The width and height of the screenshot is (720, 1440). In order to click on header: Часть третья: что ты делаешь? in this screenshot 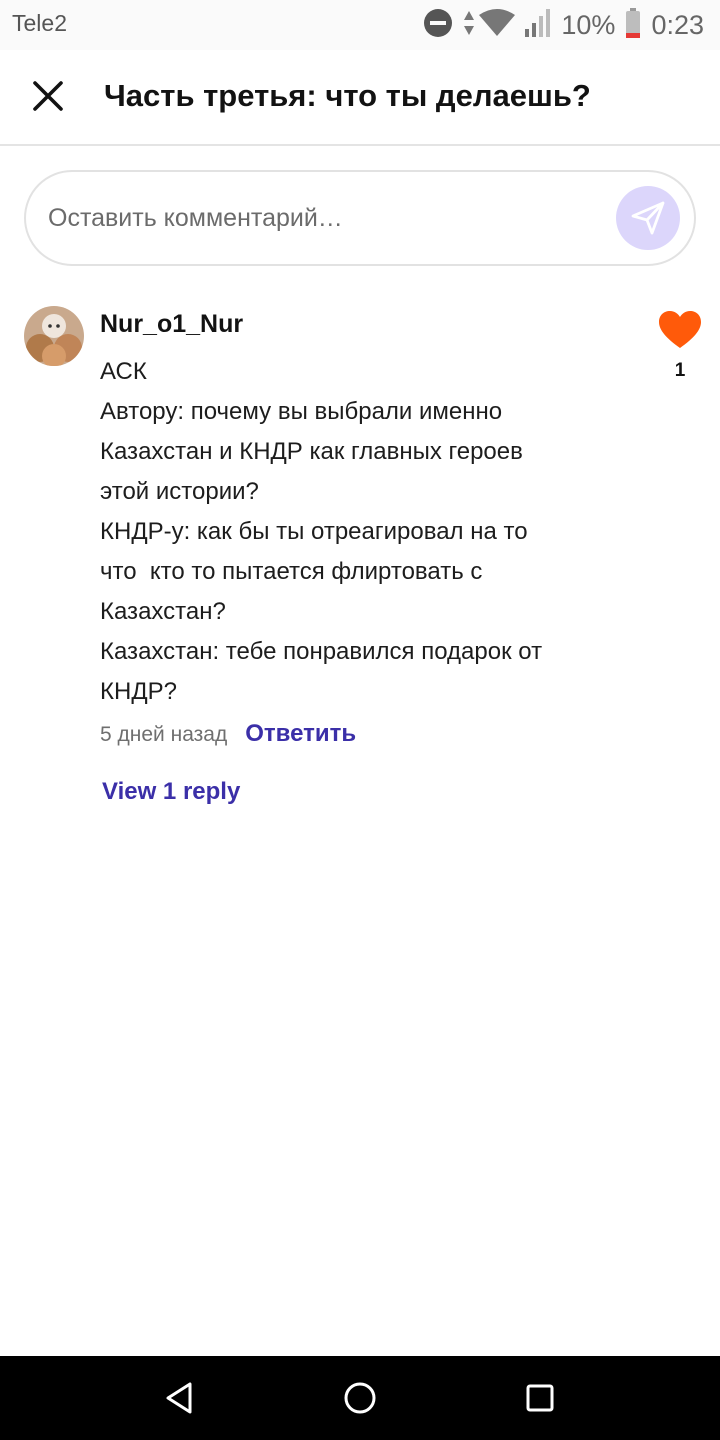, I will do `click(360, 98)`.